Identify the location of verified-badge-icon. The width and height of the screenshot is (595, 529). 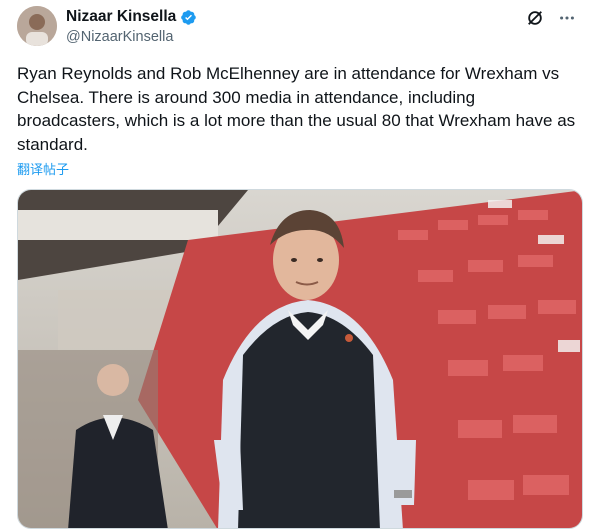
(189, 17).